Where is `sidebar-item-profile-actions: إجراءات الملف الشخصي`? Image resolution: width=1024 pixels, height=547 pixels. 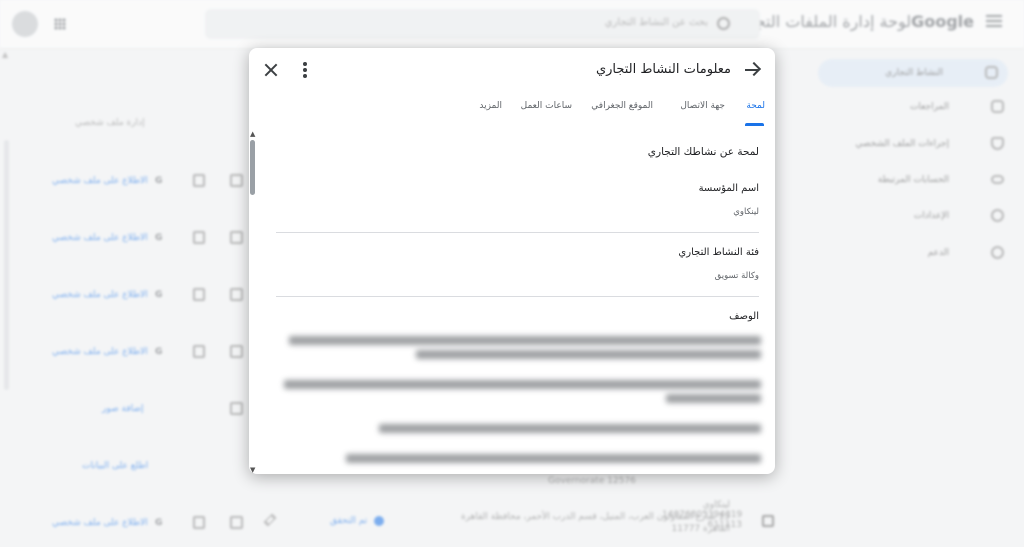 sidebar-item-profile-actions: إجراءات الملف الشخصي is located at coordinates (924, 145).